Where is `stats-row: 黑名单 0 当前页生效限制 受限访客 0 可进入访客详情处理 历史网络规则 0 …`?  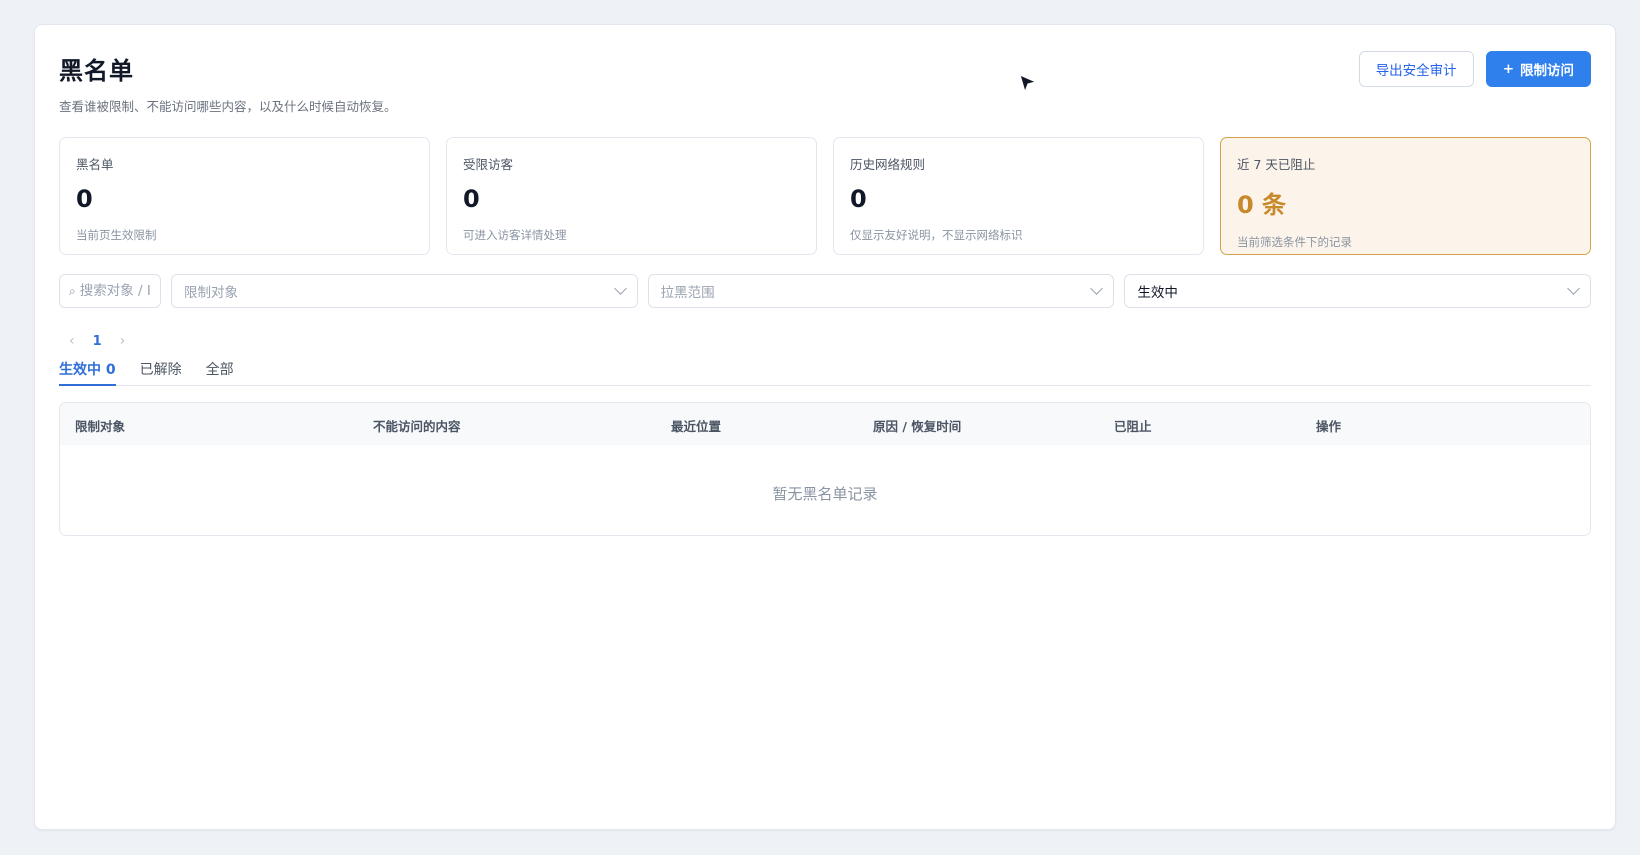 stats-row: 黑名单 0 当前页生效限制 受限访客 0 可进入访客详情处理 历史网络规则 0 … is located at coordinates (825, 196).